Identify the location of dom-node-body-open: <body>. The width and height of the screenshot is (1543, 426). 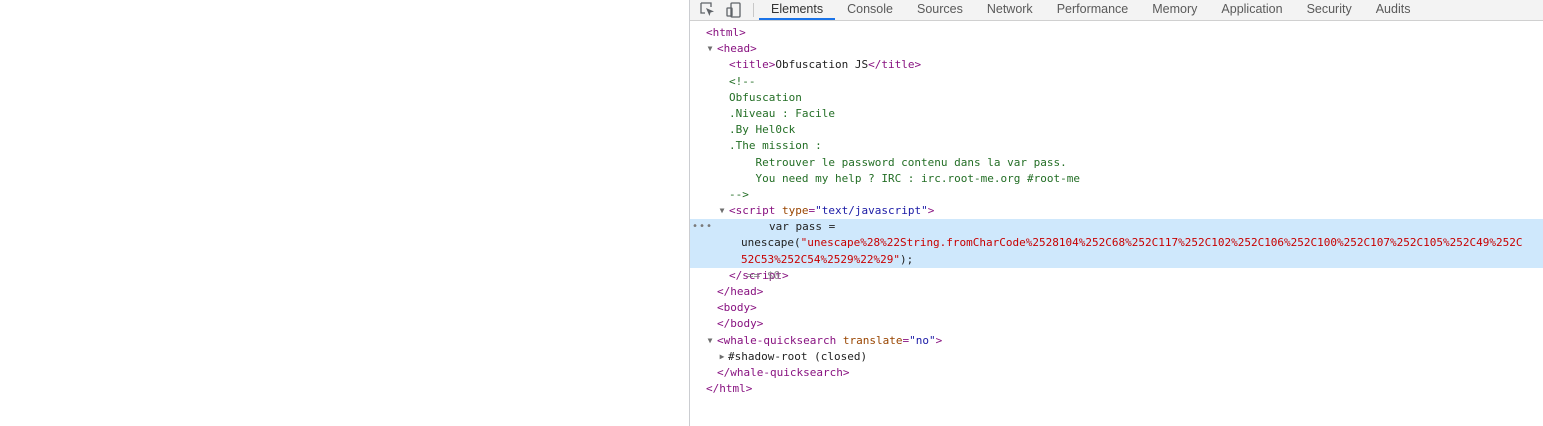
(1116, 308).